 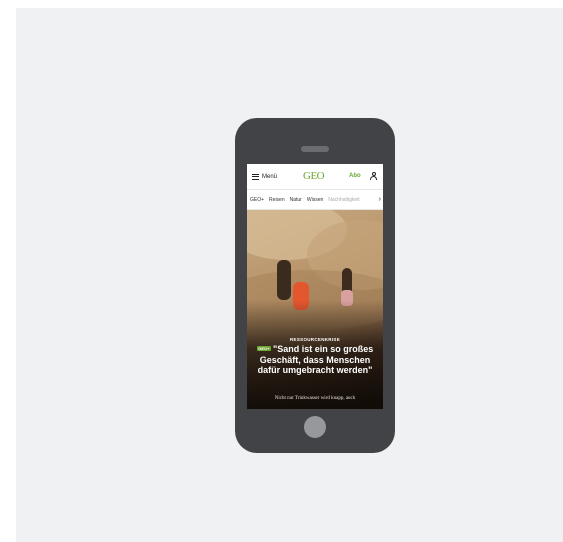 I want to click on chevron-right-icon: ›, so click(x=380, y=199).